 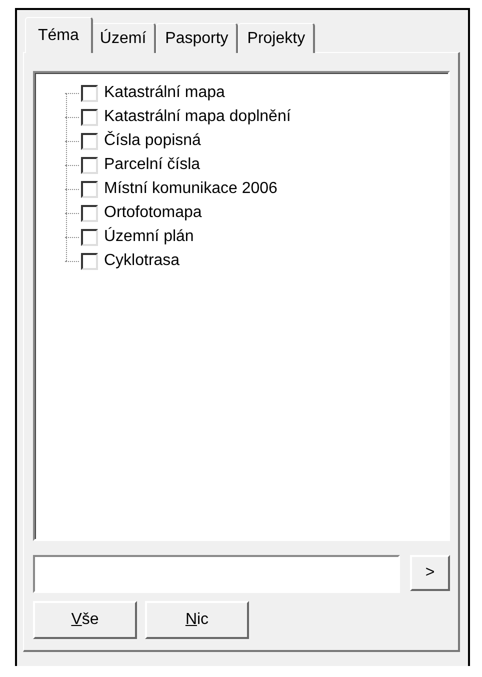 What do you see at coordinates (430, 573) in the screenshot?
I see `go-button: >` at bounding box center [430, 573].